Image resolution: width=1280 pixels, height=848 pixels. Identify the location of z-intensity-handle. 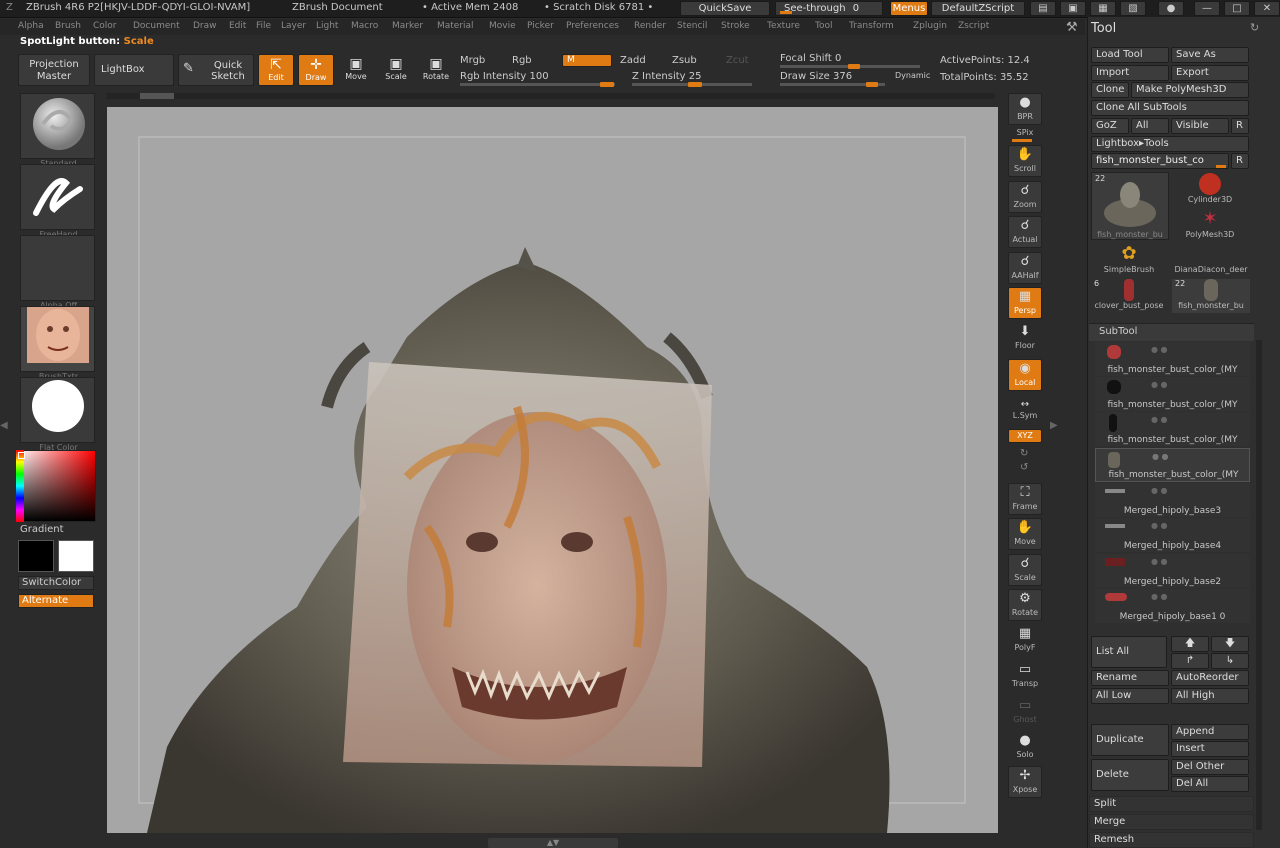
(695, 84).